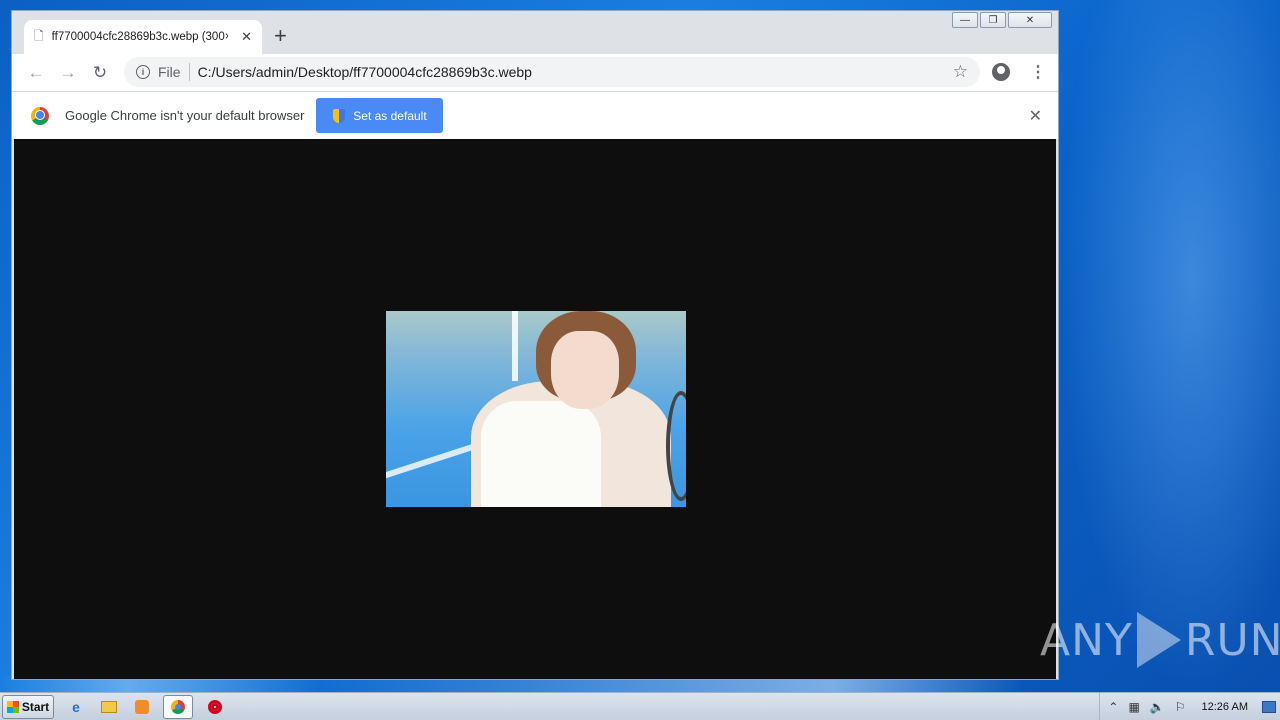  I want to click on watermark-right: RUN, so click(1232, 640).